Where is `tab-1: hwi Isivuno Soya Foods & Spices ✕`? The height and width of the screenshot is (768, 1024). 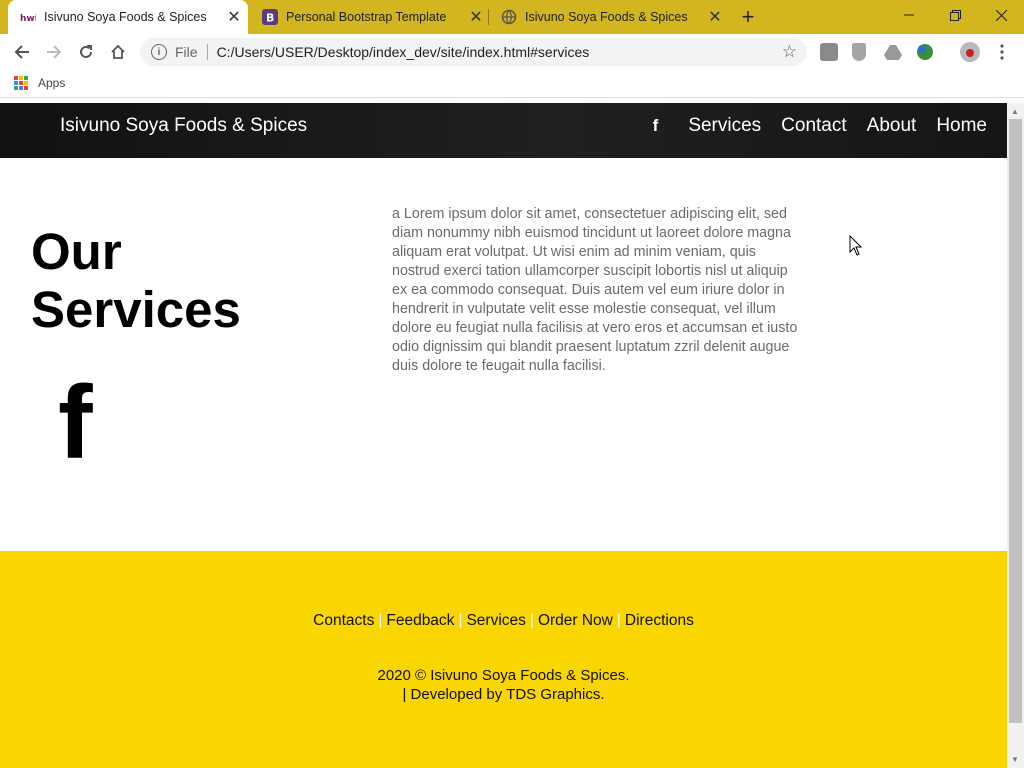 tab-1: hwi Isivuno Soya Foods & Spices ✕ is located at coordinates (128, 17).